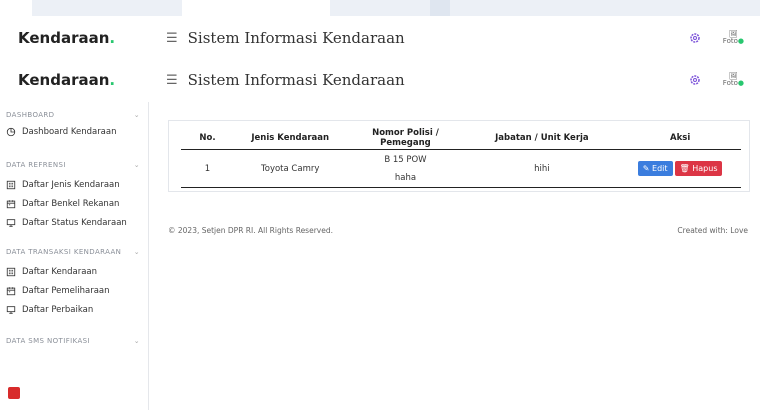 This screenshot has height=410, width=762. Describe the element at coordinates (405, 177) in the screenshot. I see `pemegang: haha` at that location.